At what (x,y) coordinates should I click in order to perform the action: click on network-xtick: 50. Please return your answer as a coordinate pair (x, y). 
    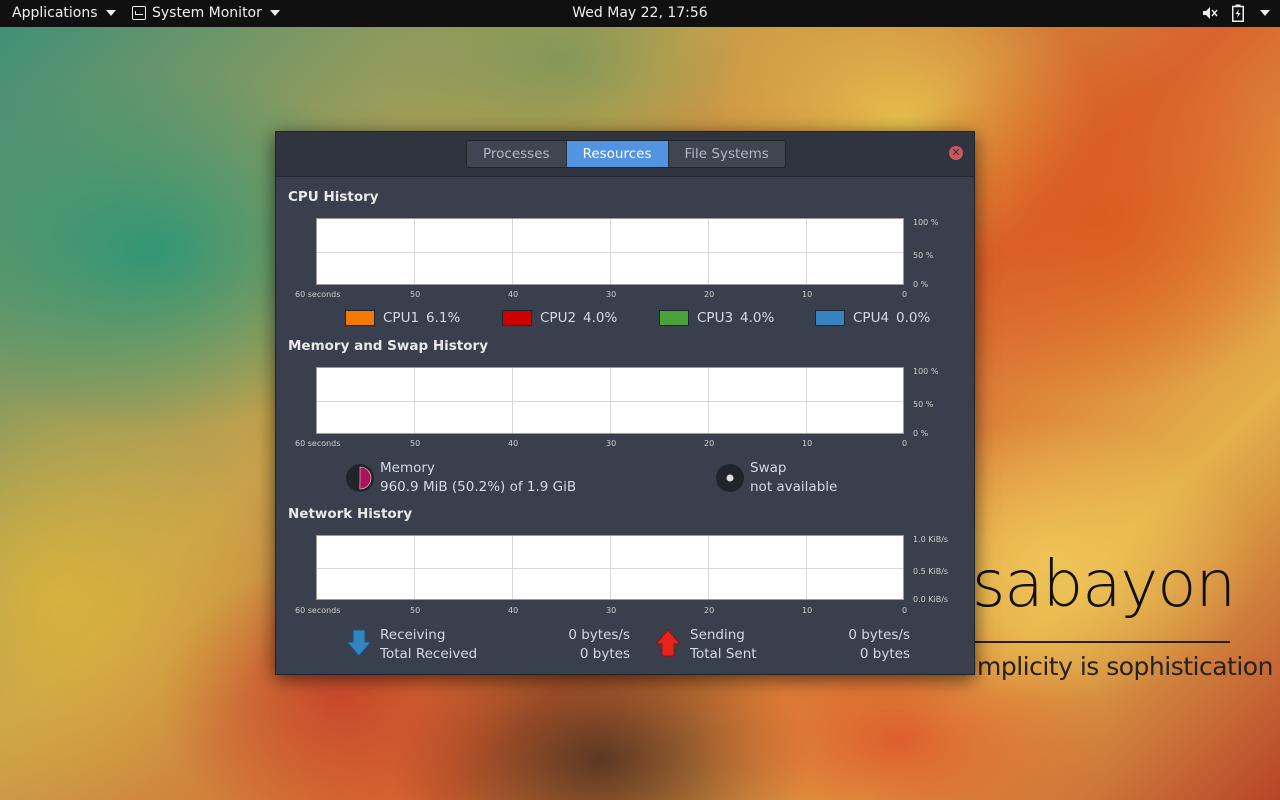
    Looking at the image, I should click on (415, 610).